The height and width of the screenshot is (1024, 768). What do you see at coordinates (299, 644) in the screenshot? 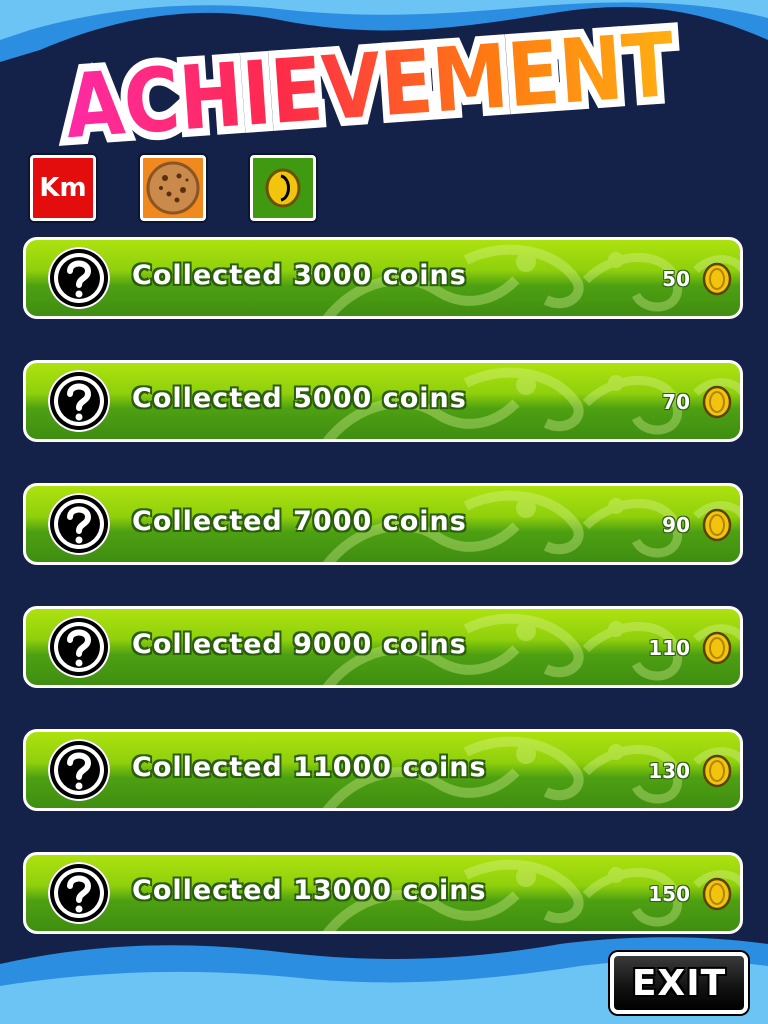
I see `achievement-title: Collected 9000 coins` at bounding box center [299, 644].